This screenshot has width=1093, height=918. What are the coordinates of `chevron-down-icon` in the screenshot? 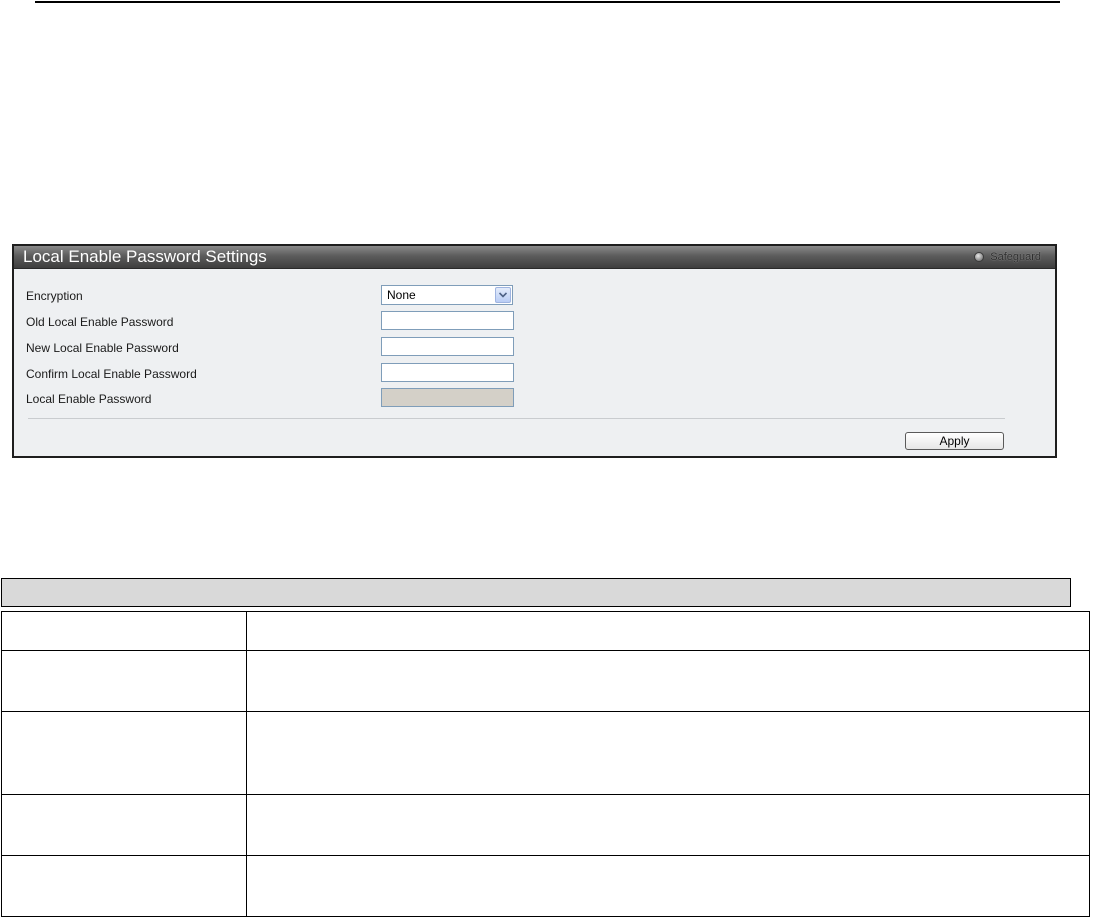 It's located at (503, 295).